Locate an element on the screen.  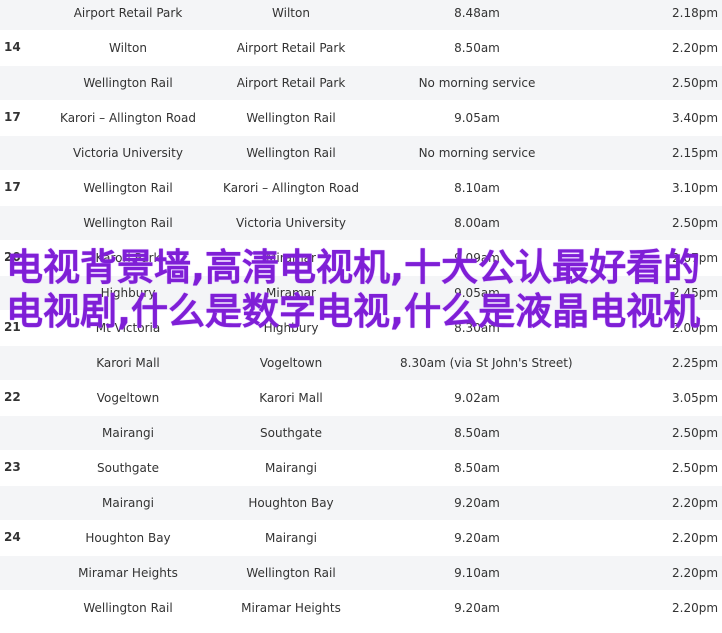
depart-time: 8.10am is located at coordinates (477, 188).